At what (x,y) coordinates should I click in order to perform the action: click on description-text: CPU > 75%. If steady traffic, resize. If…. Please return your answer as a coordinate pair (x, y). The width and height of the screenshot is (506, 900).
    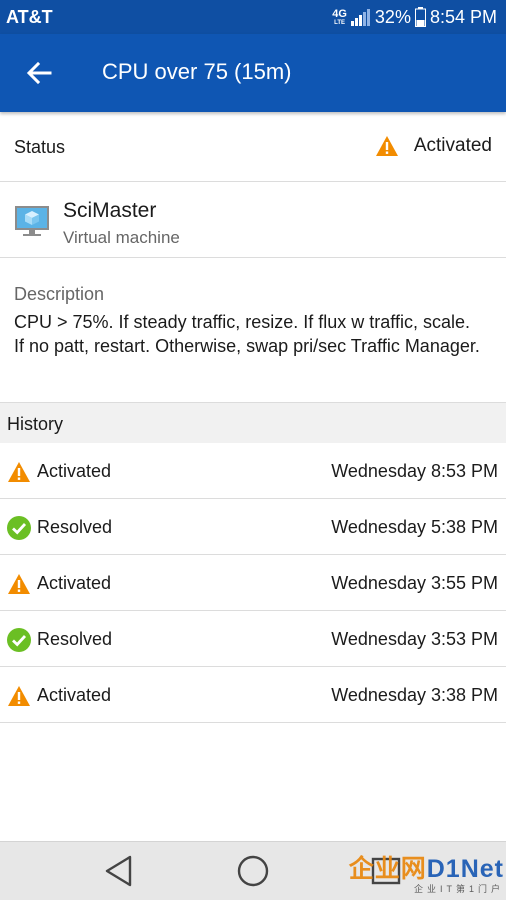
    Looking at the image, I should click on (247, 334).